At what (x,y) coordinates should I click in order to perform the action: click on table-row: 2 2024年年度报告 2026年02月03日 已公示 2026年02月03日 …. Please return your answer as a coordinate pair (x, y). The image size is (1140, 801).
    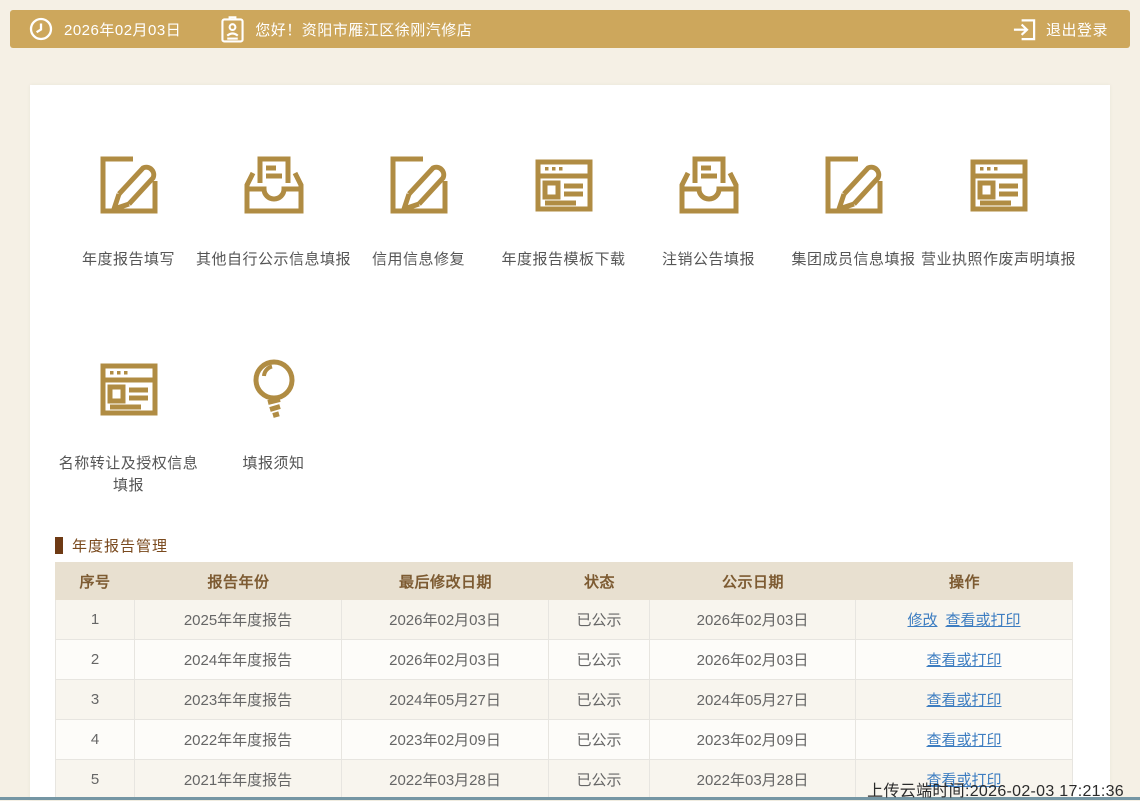
    Looking at the image, I should click on (564, 660).